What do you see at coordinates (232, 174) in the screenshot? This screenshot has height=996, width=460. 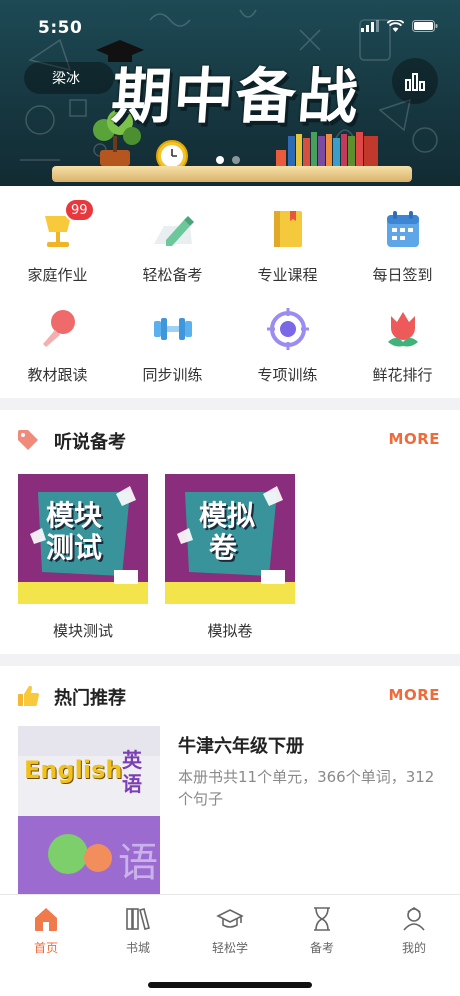 I see `banner-shelf` at bounding box center [232, 174].